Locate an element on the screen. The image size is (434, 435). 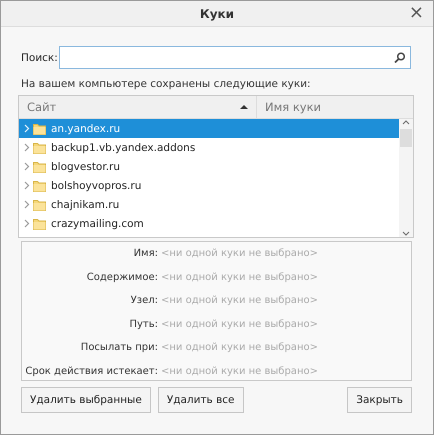
search-label: Поиск: is located at coordinates (39, 58).